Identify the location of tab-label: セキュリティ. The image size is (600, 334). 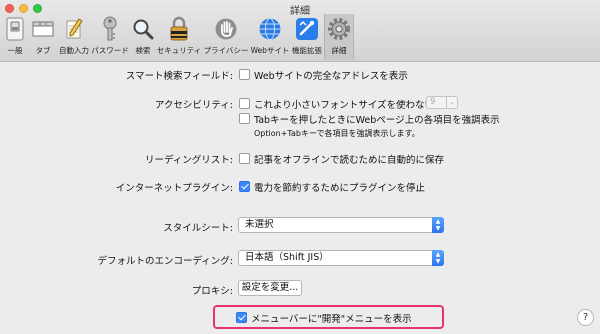
(179, 50).